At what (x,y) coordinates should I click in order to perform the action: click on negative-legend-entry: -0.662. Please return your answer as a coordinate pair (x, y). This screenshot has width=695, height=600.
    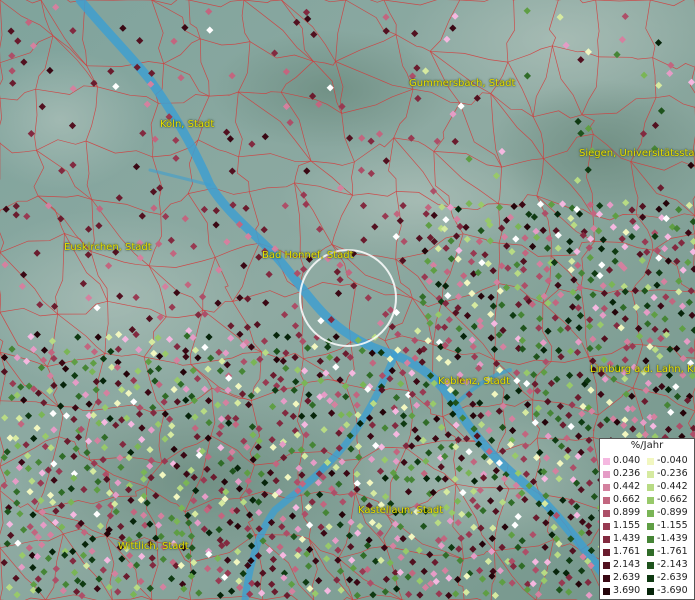
    Looking at the image, I should click on (667, 500).